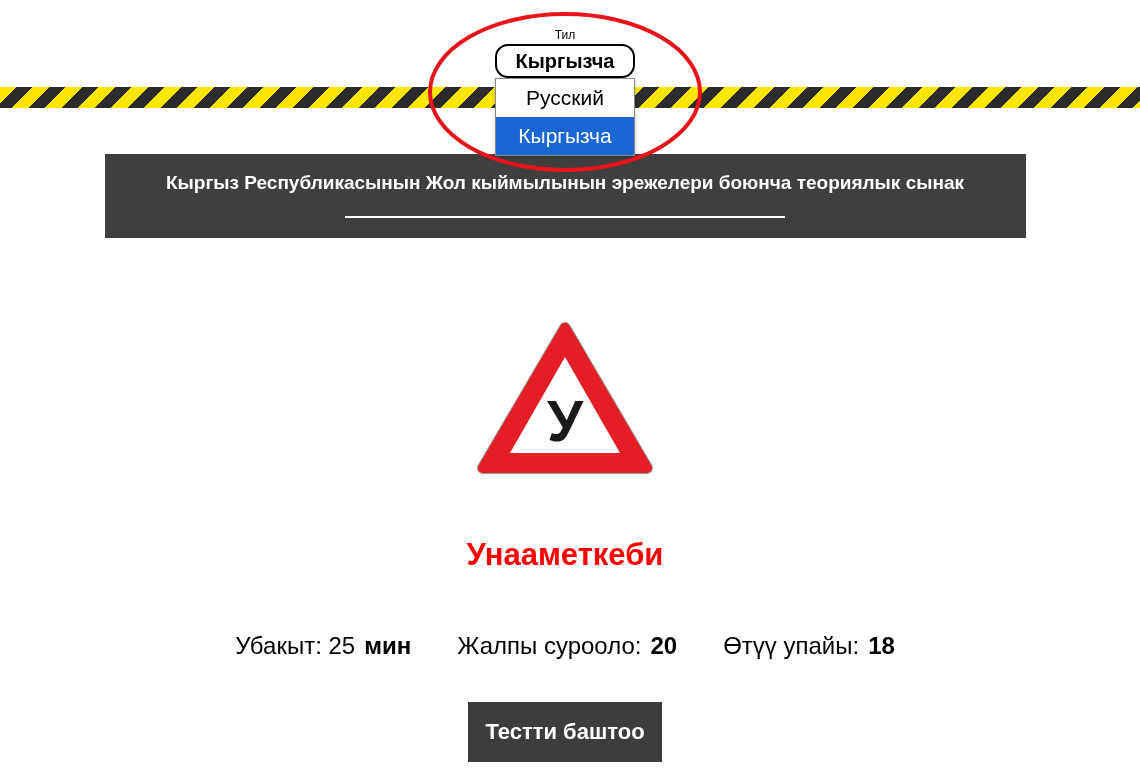 The width and height of the screenshot is (1140, 770). What do you see at coordinates (549, 646) in the screenshot?
I see `stat-label: Жалпы сурооло:` at bounding box center [549, 646].